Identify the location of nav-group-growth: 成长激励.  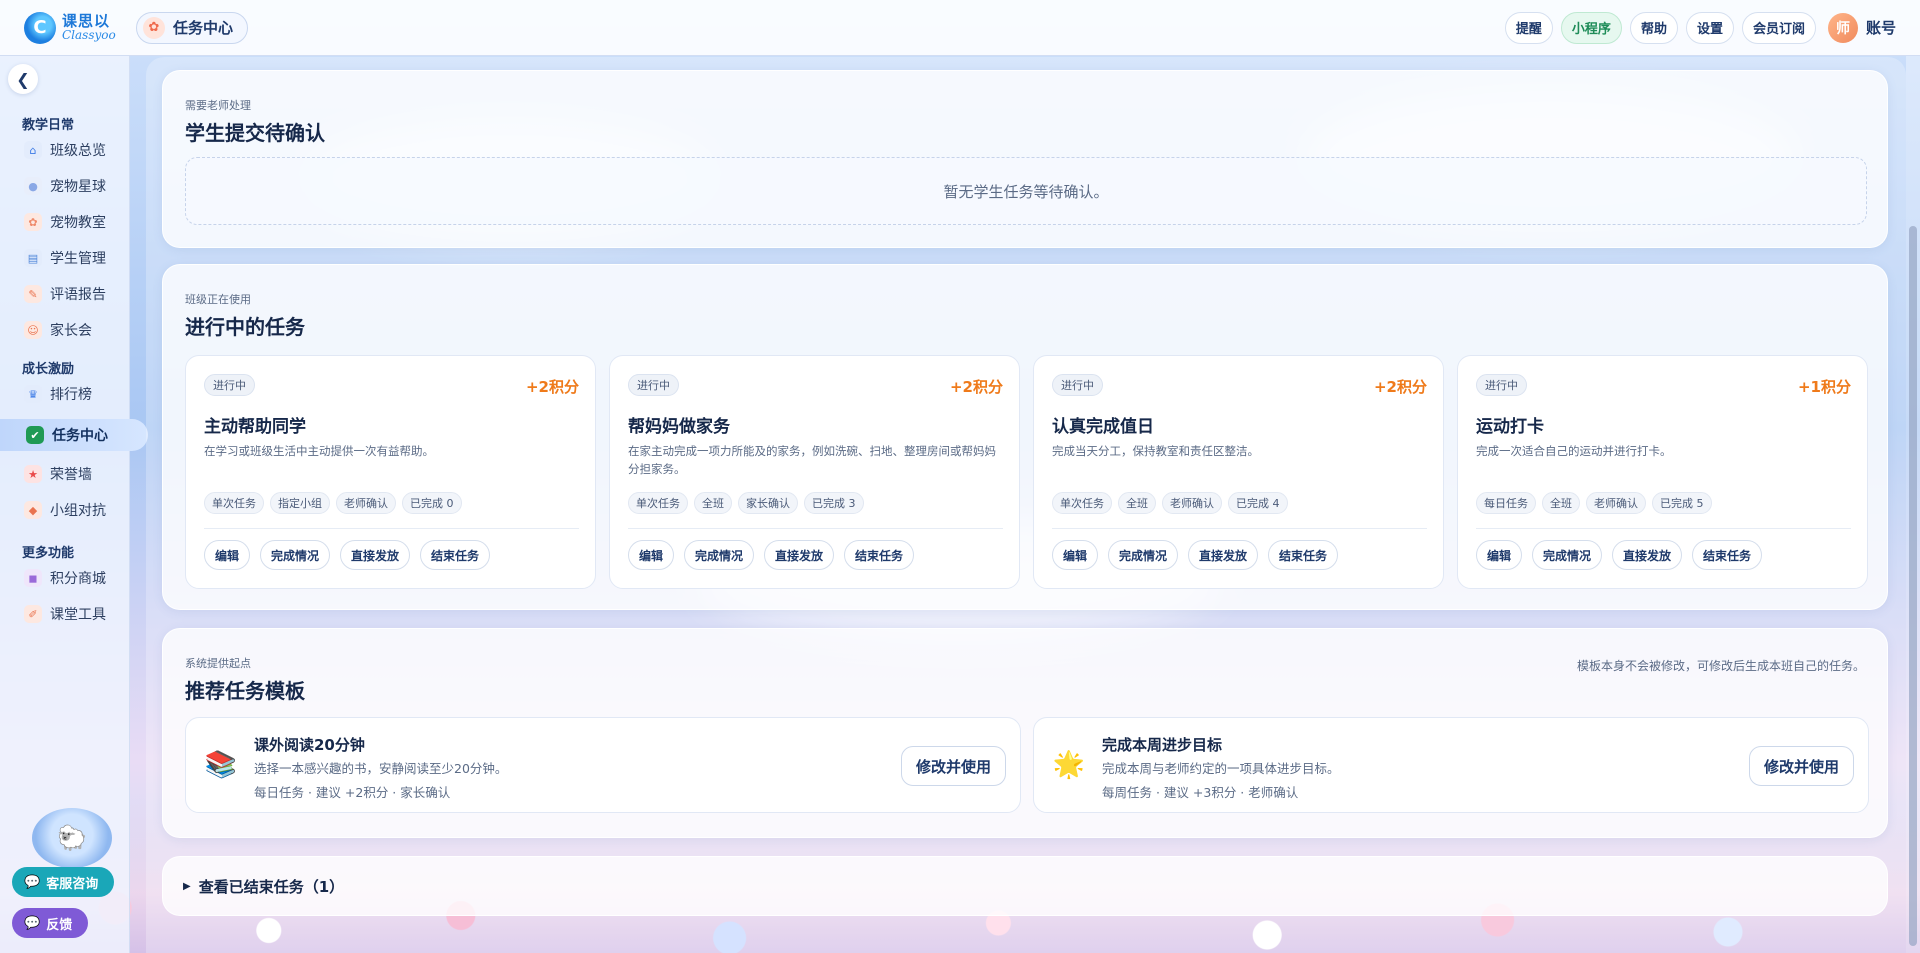
(48, 369).